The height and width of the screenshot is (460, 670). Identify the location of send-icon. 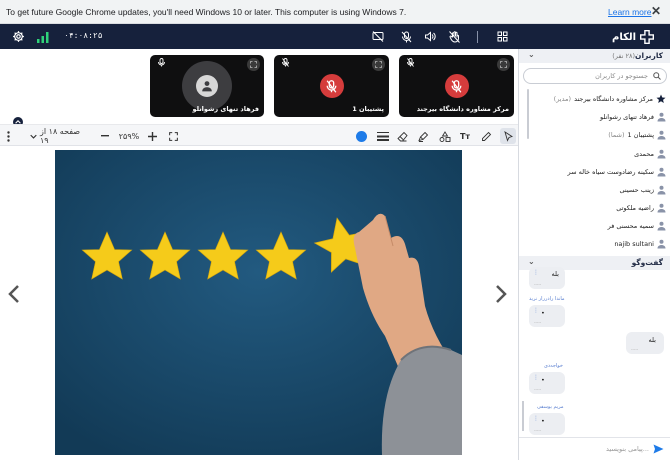
(658, 449).